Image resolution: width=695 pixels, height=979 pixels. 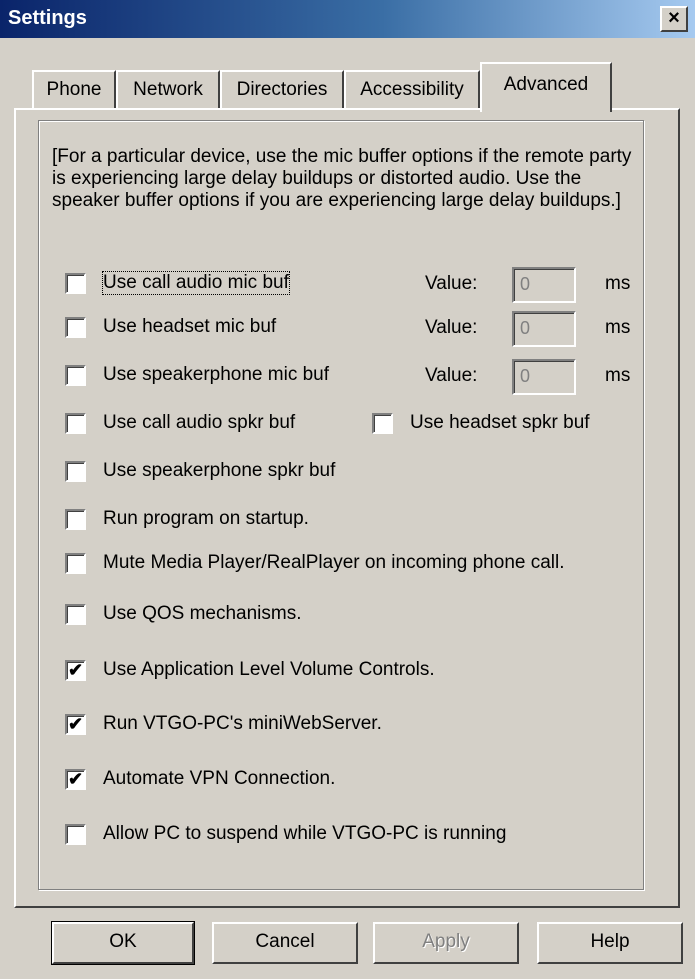 What do you see at coordinates (47, 18) in the screenshot?
I see `window-title: Settings` at bounding box center [47, 18].